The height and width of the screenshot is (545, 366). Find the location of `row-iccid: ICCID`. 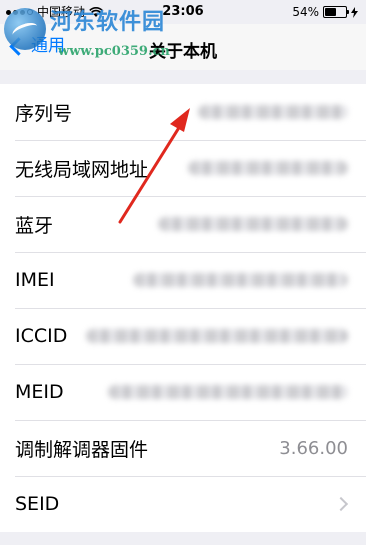

row-iccid: ICCID is located at coordinates (183, 336).